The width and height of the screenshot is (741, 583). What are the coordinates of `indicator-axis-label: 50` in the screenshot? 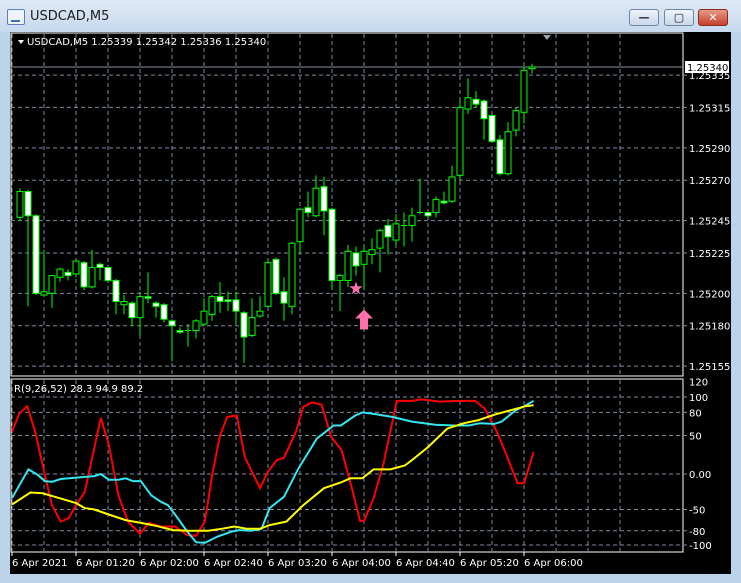 It's located at (695, 437).